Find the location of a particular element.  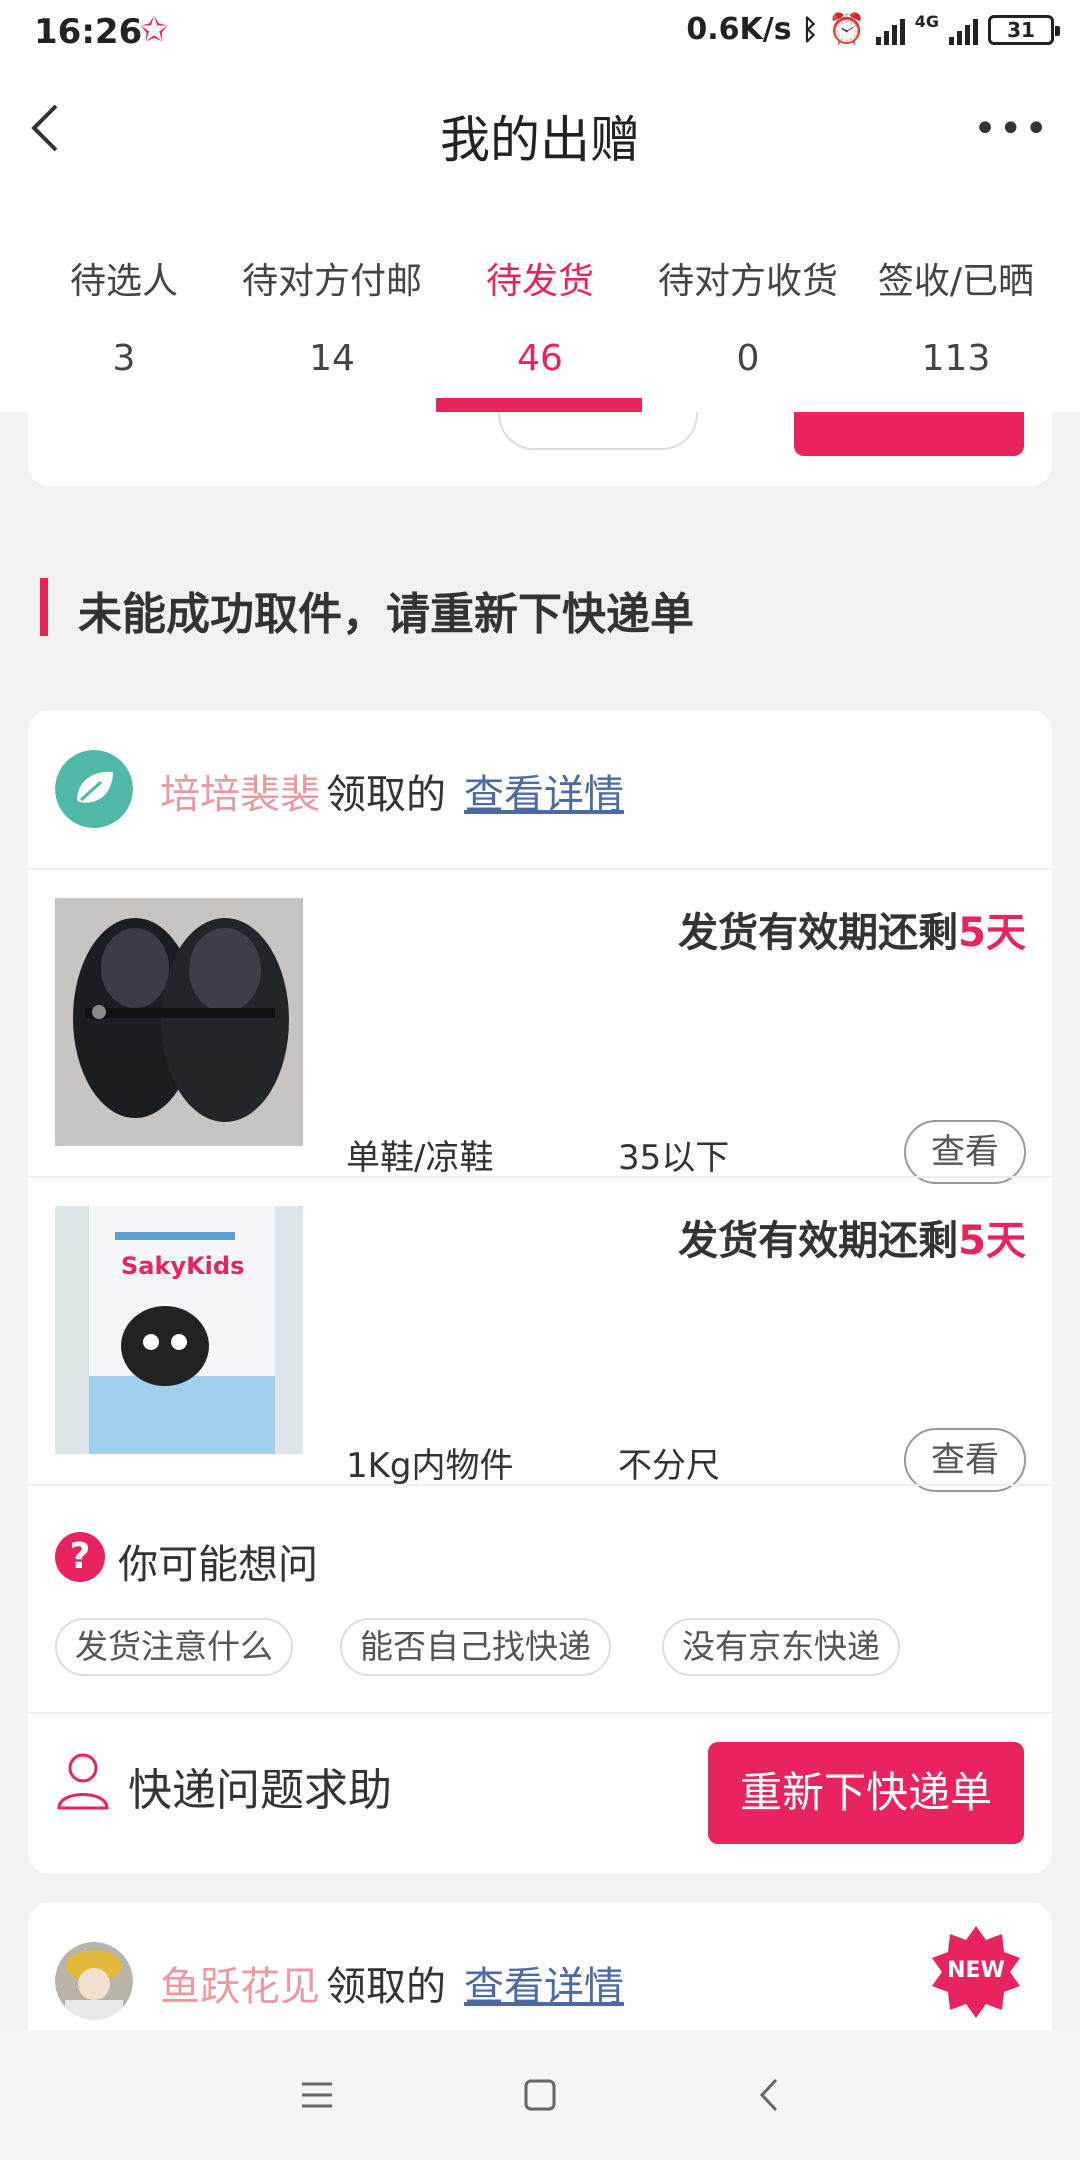

donee-username: 培培裴裴 is located at coordinates (240, 791).